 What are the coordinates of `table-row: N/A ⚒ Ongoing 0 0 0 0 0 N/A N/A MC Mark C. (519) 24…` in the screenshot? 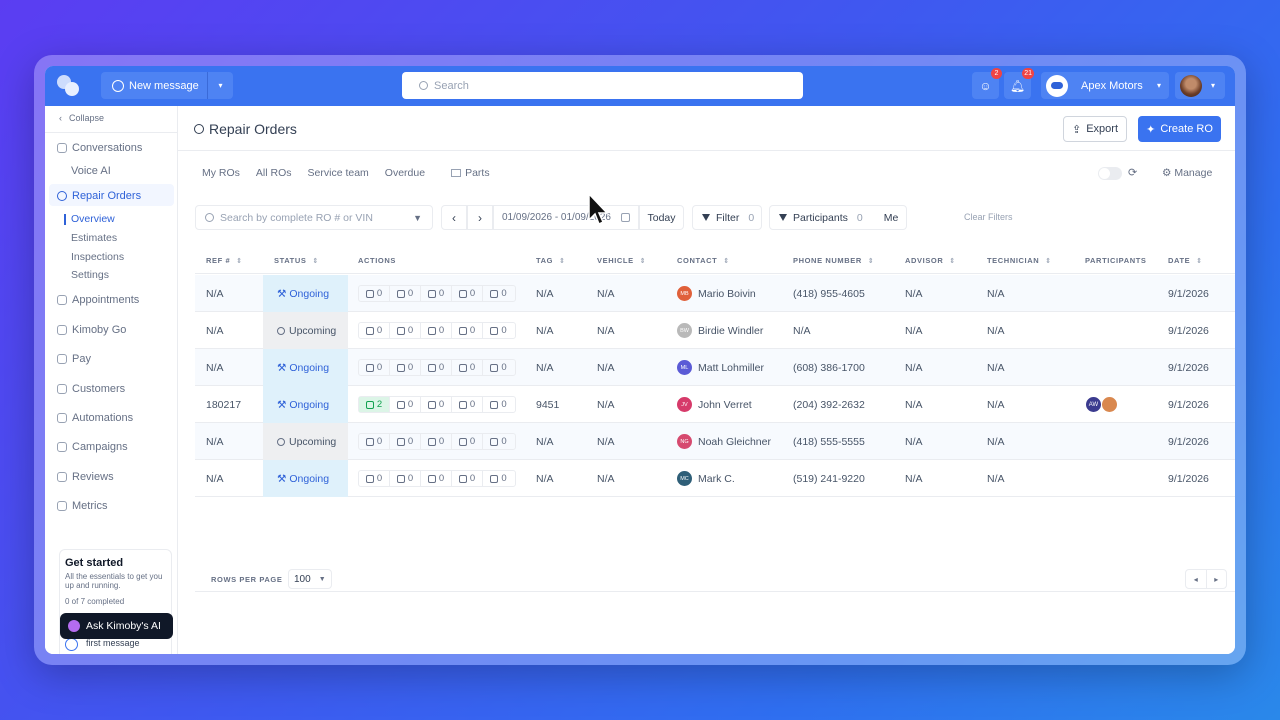 It's located at (715, 478).